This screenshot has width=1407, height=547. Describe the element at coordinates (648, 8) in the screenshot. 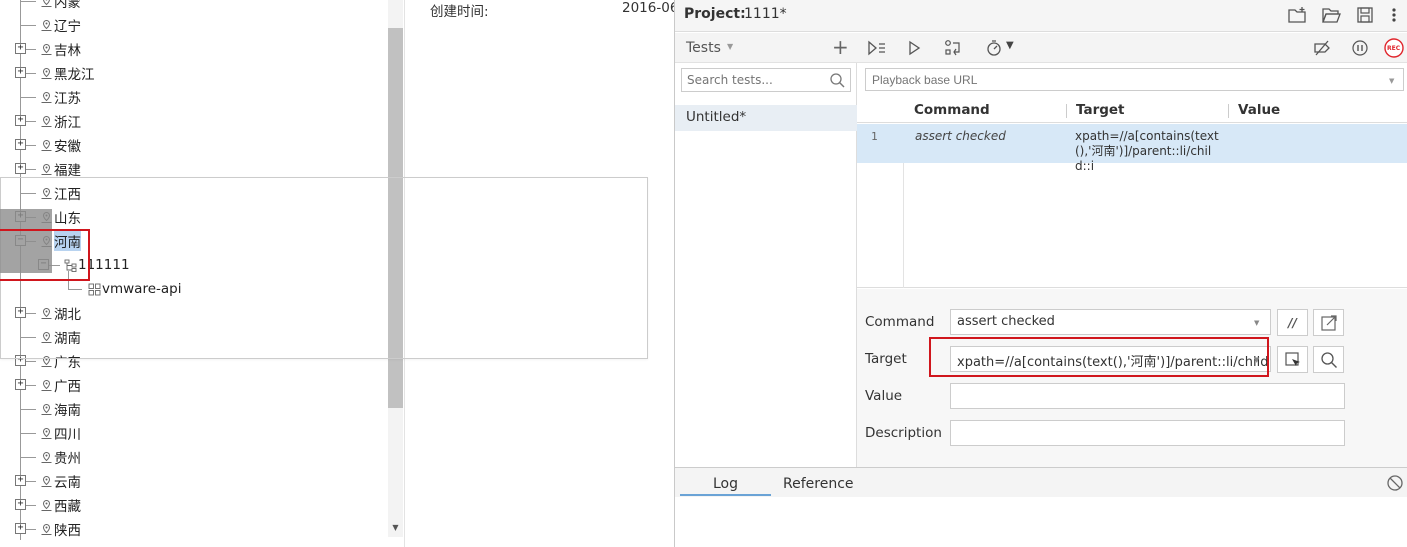

I see `created-time-value: 2016-06` at that location.